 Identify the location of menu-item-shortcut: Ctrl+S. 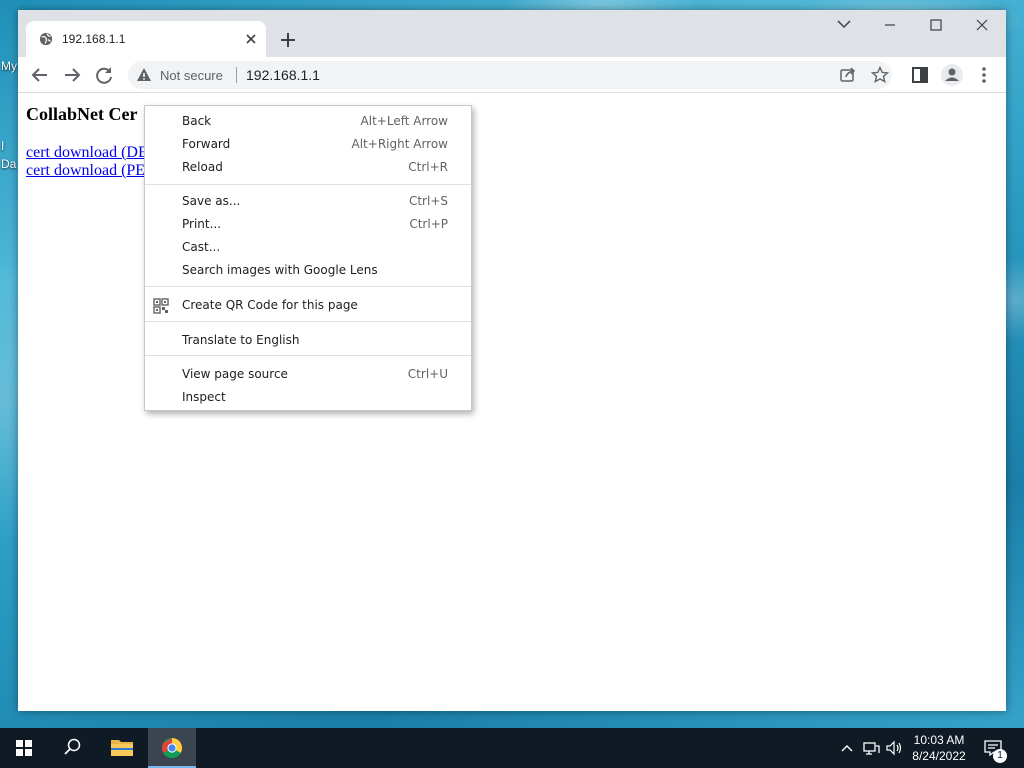
(428, 201).